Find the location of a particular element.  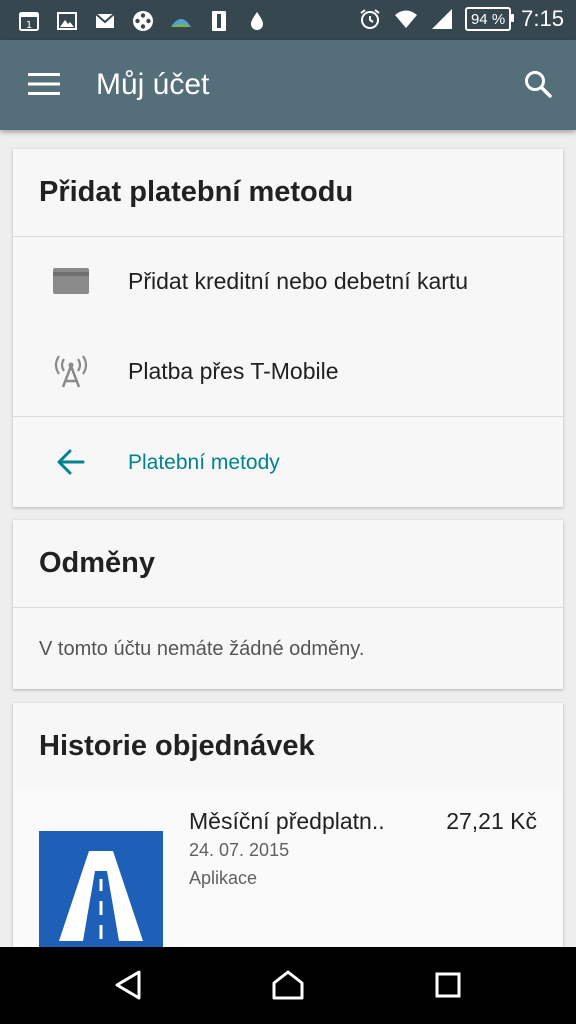

order-price: 27,21 Kč is located at coordinates (491, 821).